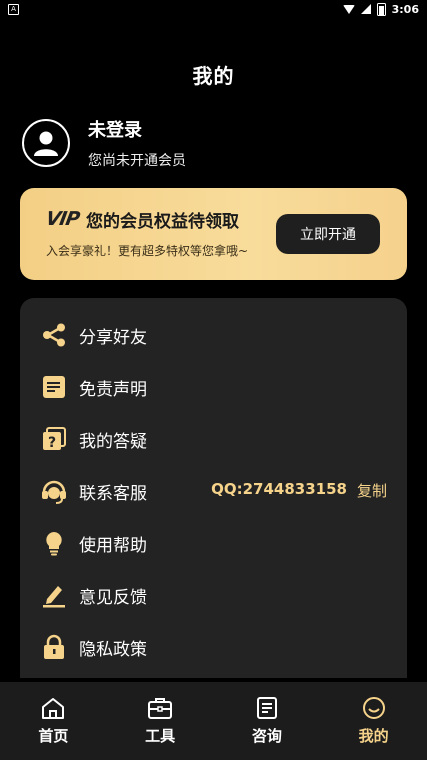  I want to click on question-icon: ?, so click(54, 439).